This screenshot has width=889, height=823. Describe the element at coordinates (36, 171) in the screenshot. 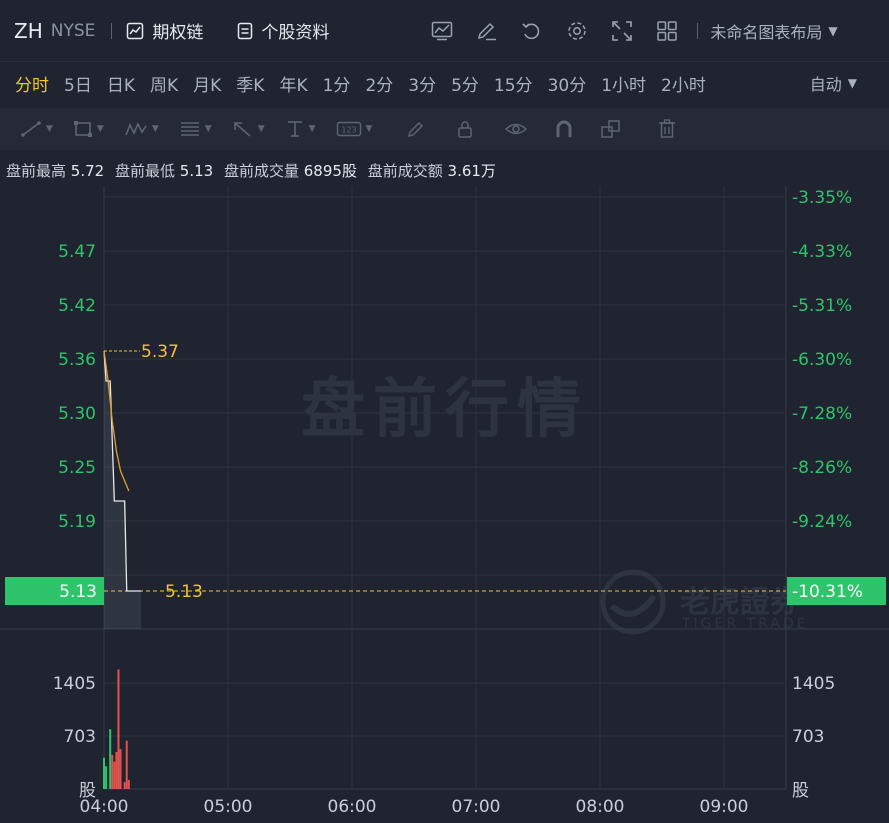

I see `premarket-high-label: 盘前最高` at that location.